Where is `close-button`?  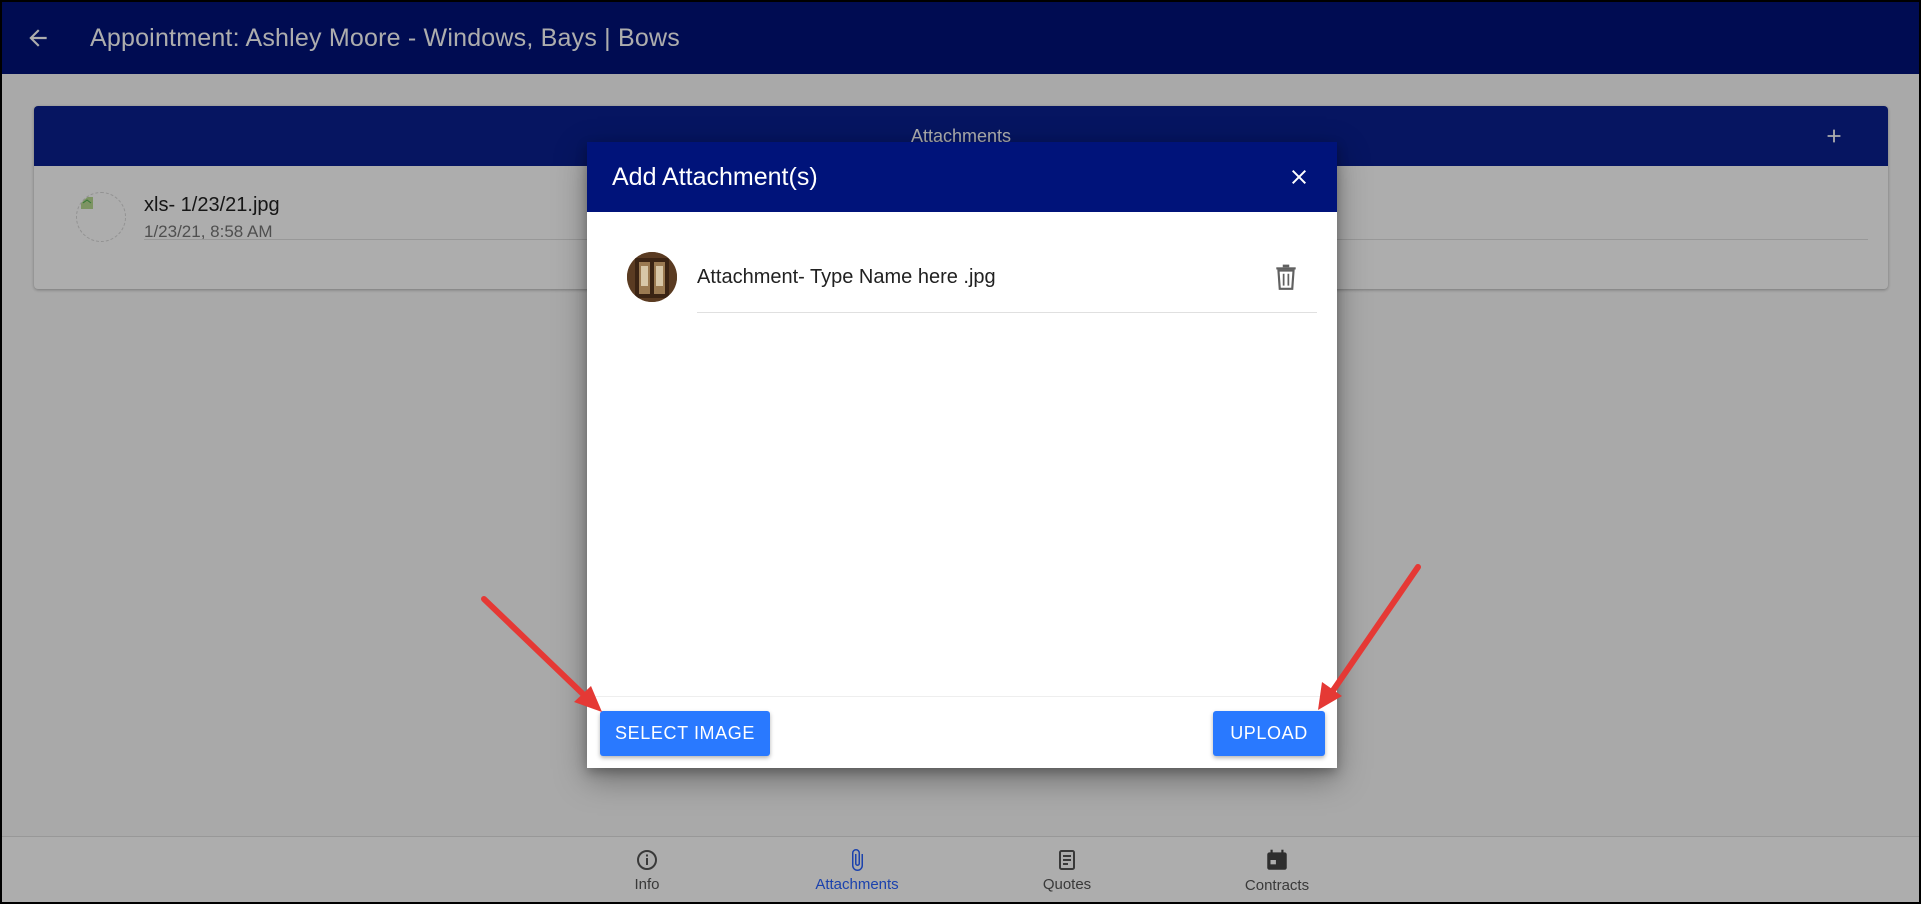
close-button is located at coordinates (1299, 177).